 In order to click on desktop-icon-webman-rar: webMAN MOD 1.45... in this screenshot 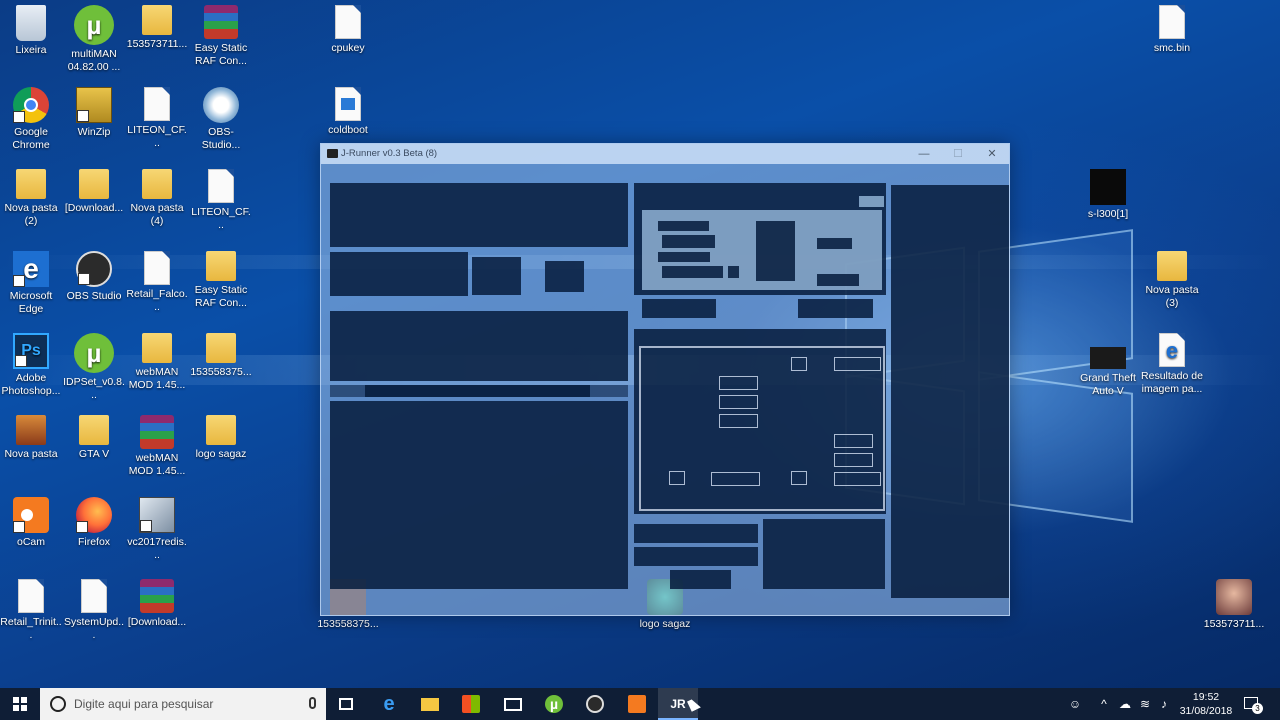, I will do `click(157, 446)`.